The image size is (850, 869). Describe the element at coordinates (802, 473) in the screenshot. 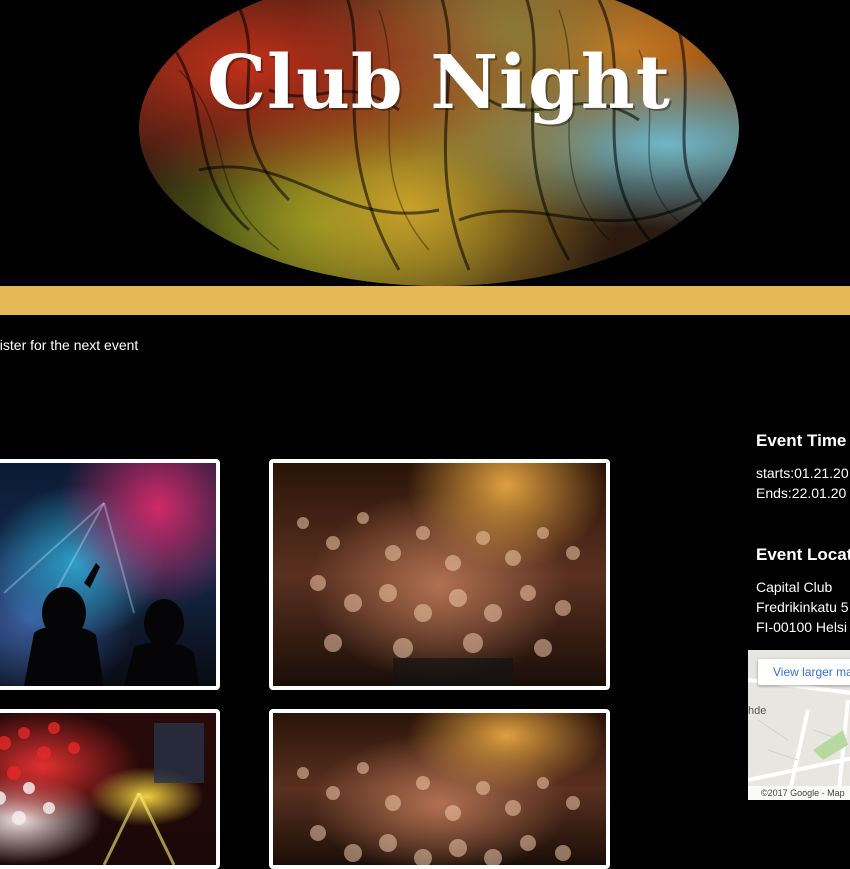

I see `event-start-time: starts:01.21.20` at that location.